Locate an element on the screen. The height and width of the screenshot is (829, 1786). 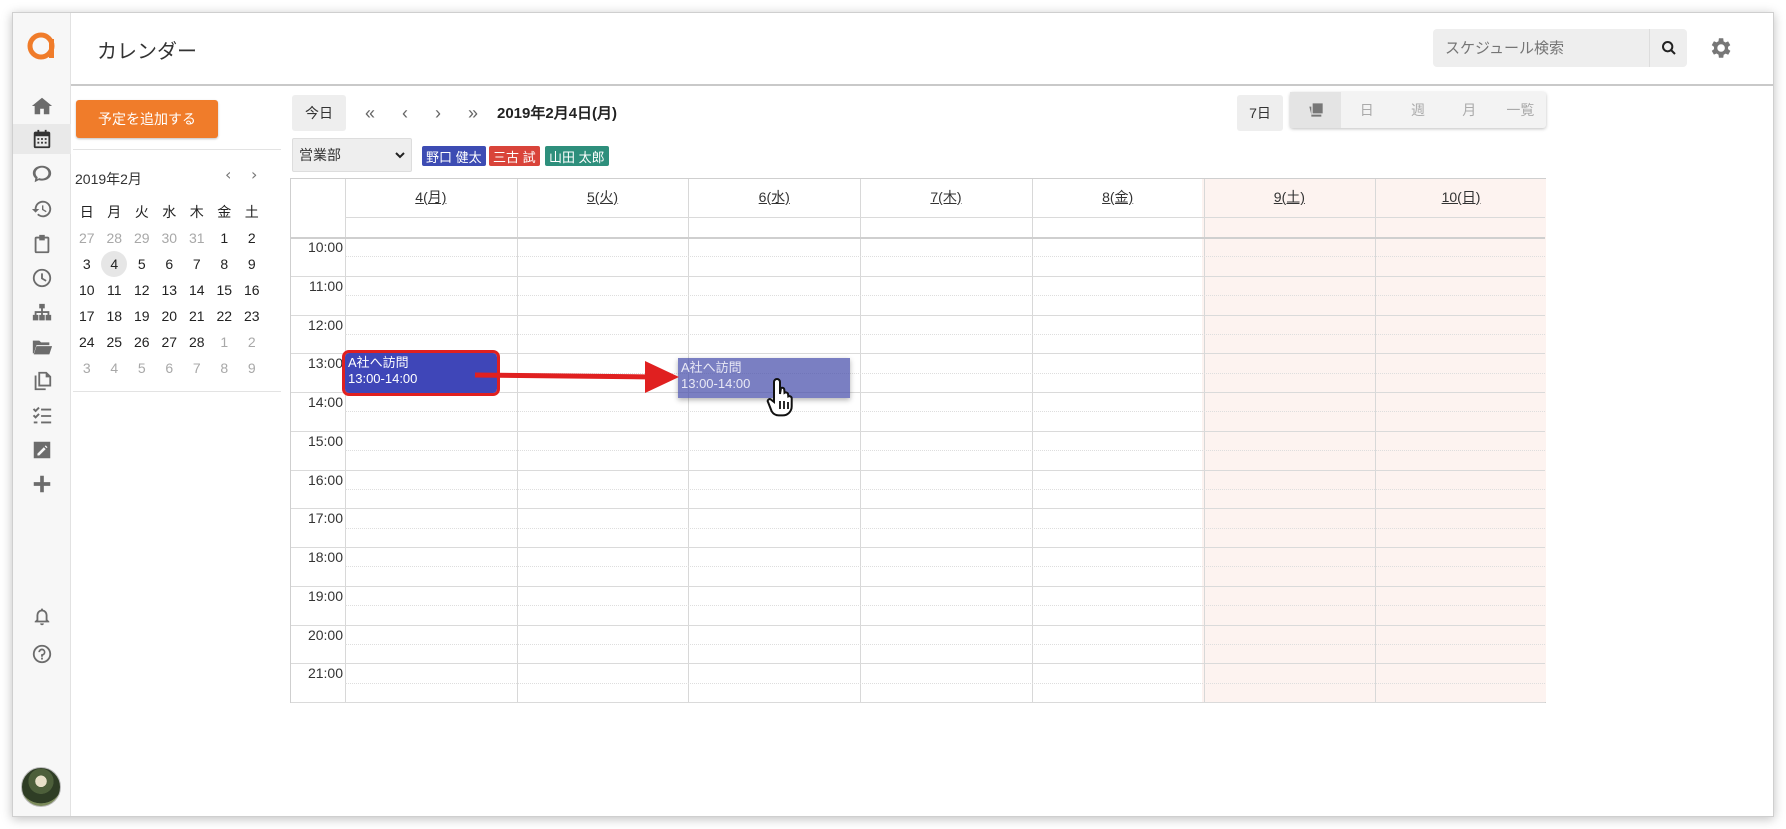
mini-calendar-day: 15 is located at coordinates (225, 290).